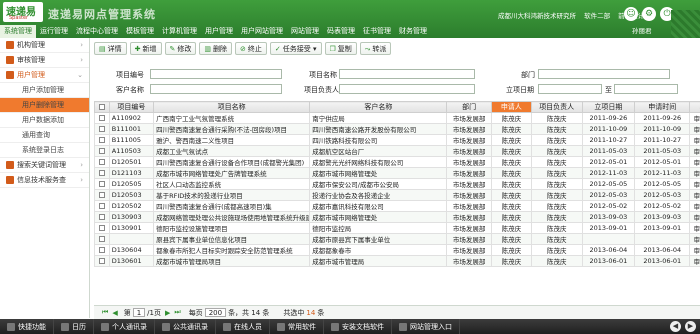  Describe the element at coordinates (131, 107) in the screenshot. I see `col-header: 项目编号` at that location.